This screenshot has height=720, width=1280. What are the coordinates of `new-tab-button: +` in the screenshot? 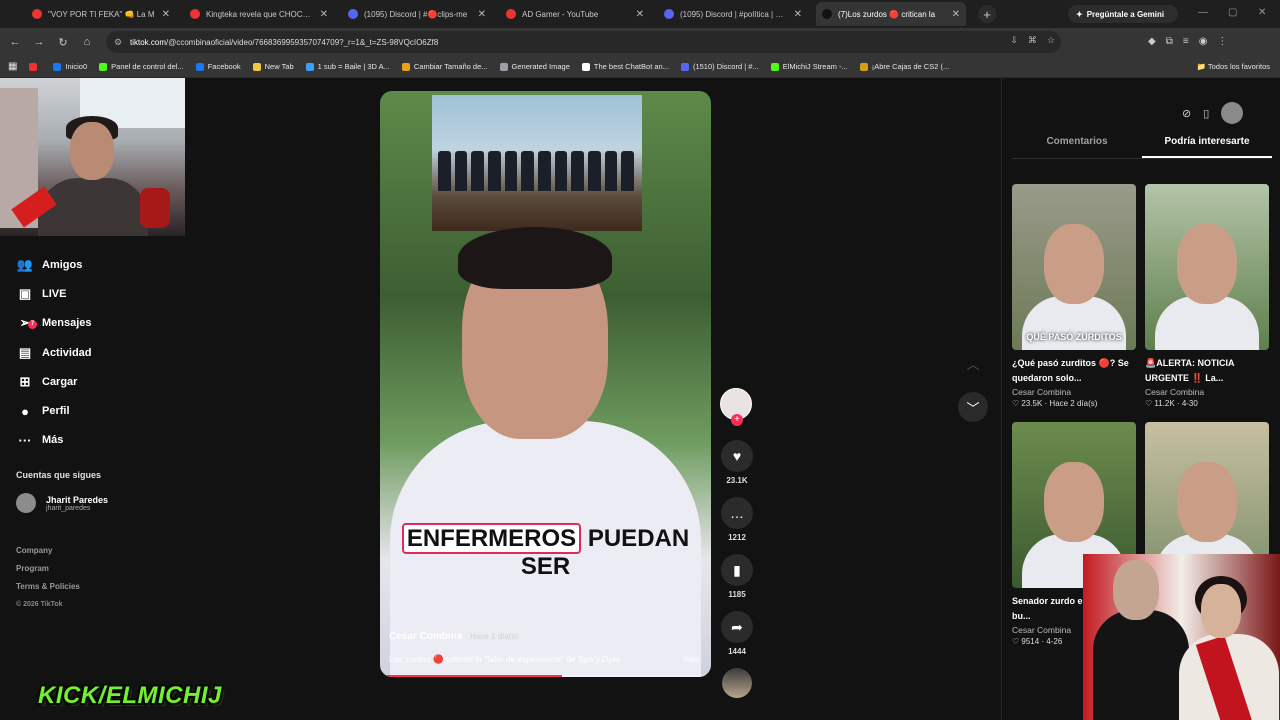 It's located at (987, 14).